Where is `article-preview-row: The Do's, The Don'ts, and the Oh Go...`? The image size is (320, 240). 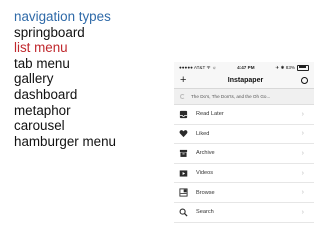 article-preview-row: The Do's, The Don'ts, and the Oh Go... is located at coordinates (244, 97).